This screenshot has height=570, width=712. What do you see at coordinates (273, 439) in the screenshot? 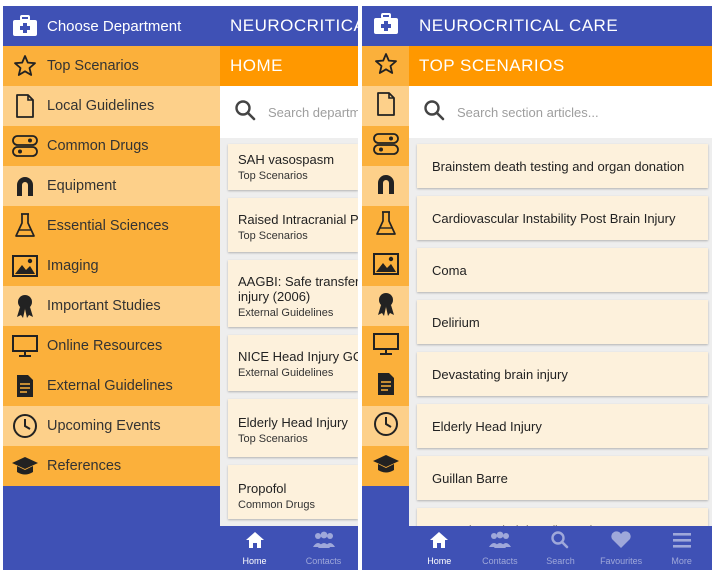
I see `card-subtitle: Top Scenarios` at bounding box center [273, 439].